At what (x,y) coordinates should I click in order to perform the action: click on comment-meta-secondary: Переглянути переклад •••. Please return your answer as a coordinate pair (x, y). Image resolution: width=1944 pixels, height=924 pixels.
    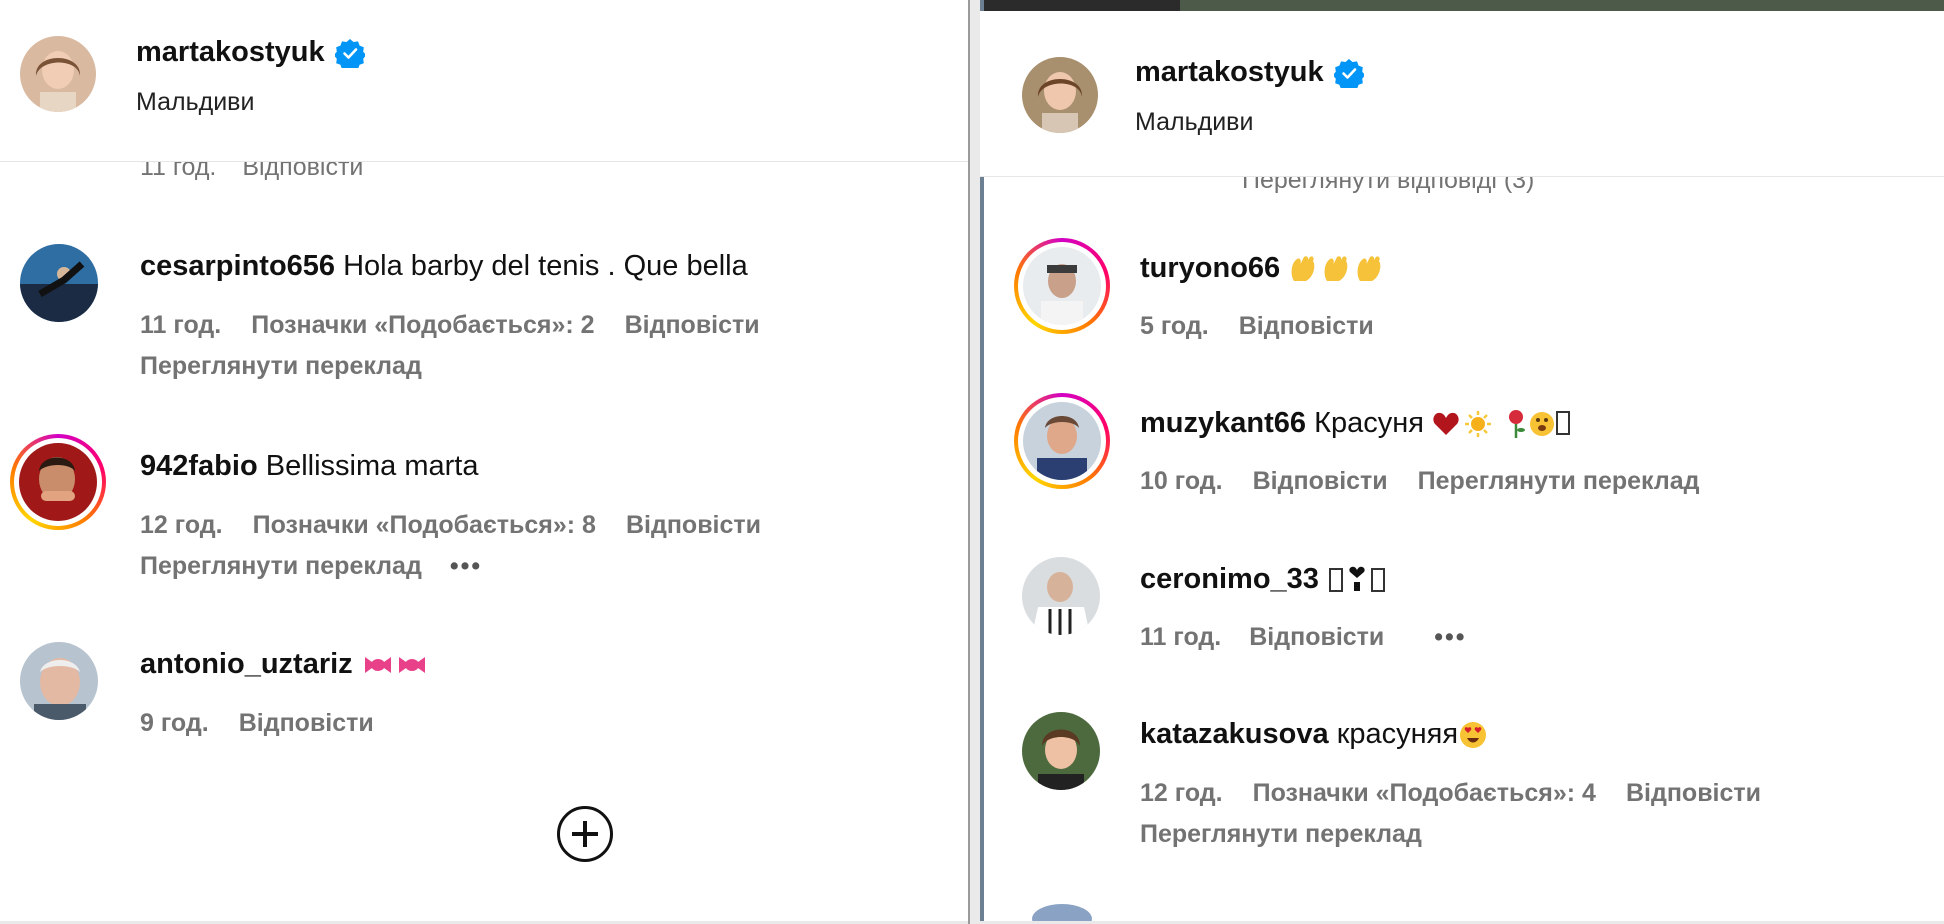
    Looking at the image, I should click on (311, 566).